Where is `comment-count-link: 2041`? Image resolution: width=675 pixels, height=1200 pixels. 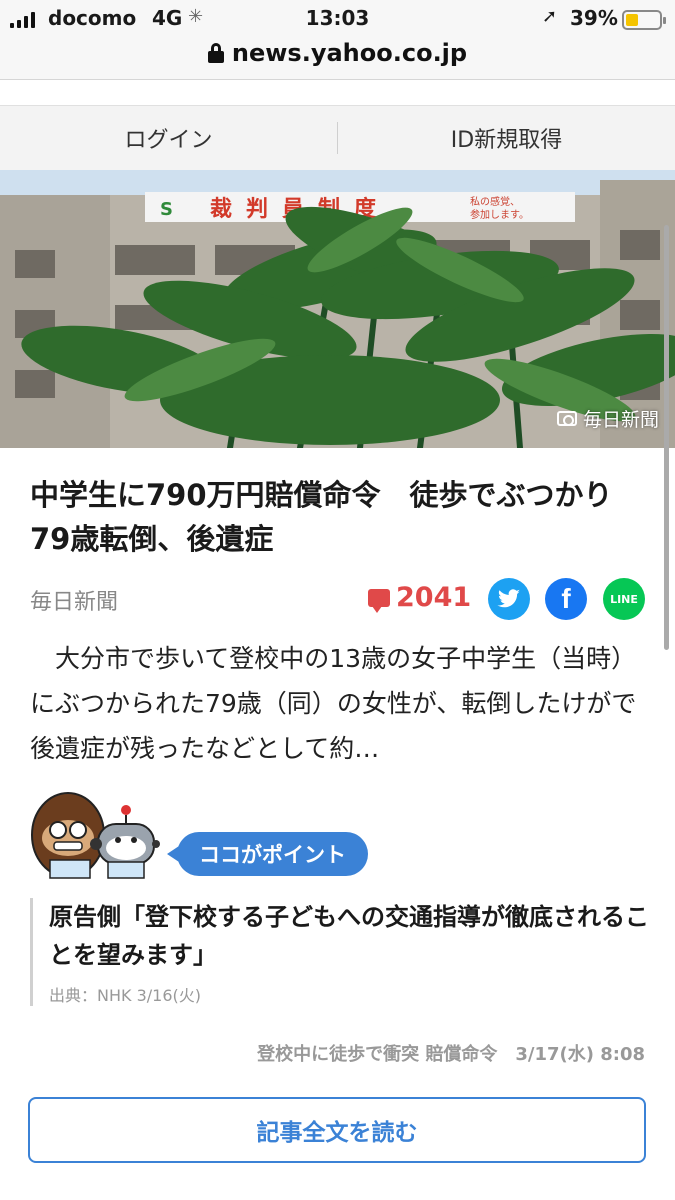 comment-count-link: 2041 is located at coordinates (419, 597).